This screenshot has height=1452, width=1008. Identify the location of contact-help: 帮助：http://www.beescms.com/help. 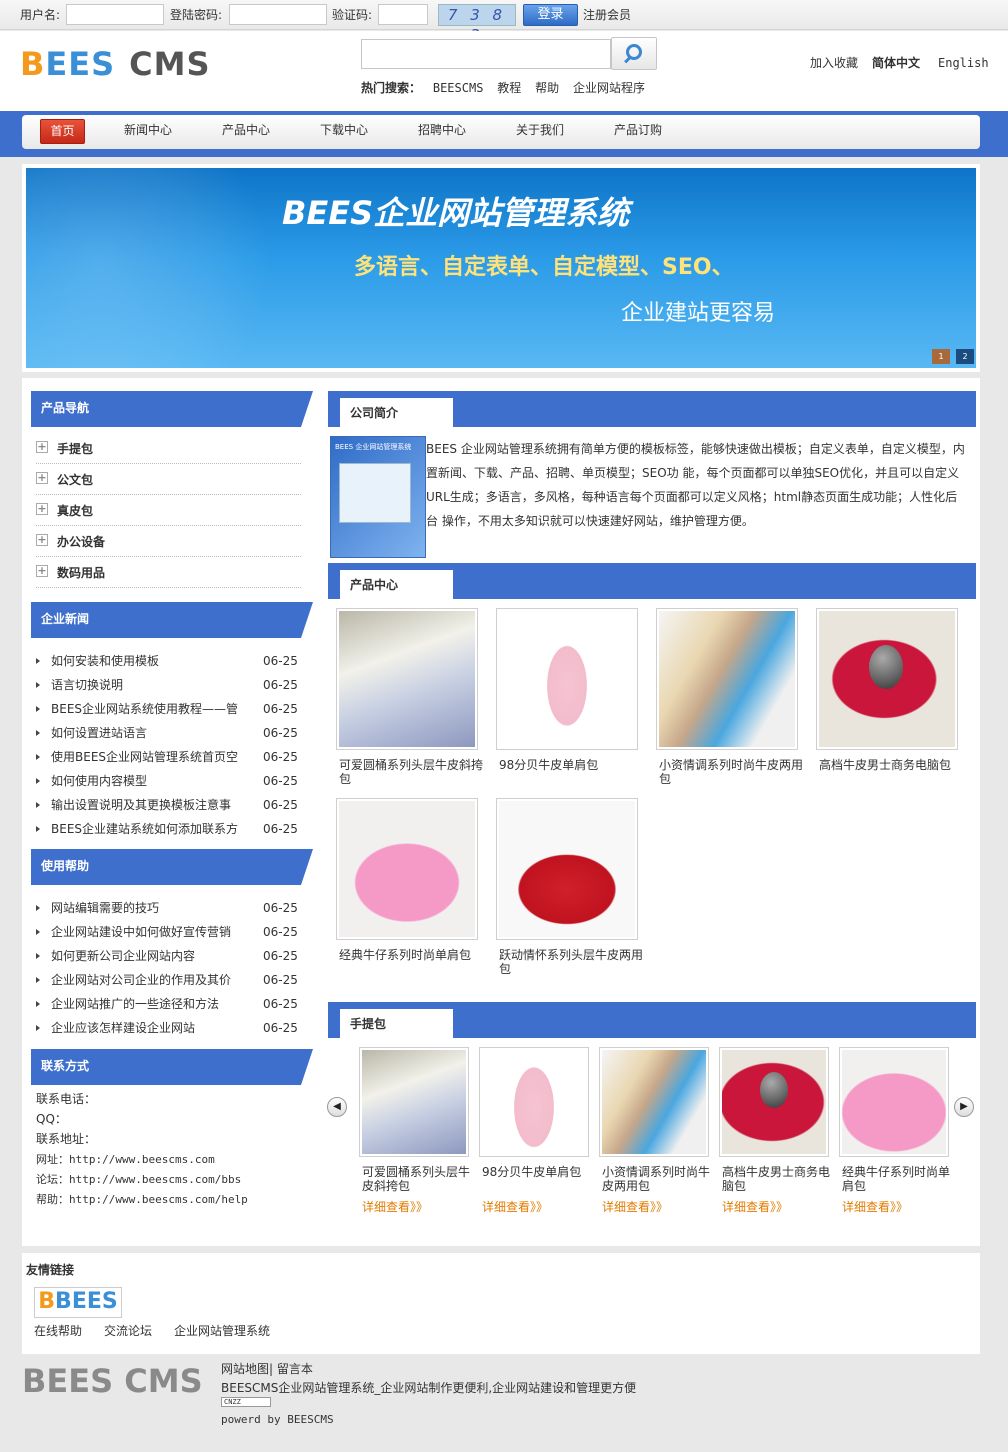
(142, 1199).